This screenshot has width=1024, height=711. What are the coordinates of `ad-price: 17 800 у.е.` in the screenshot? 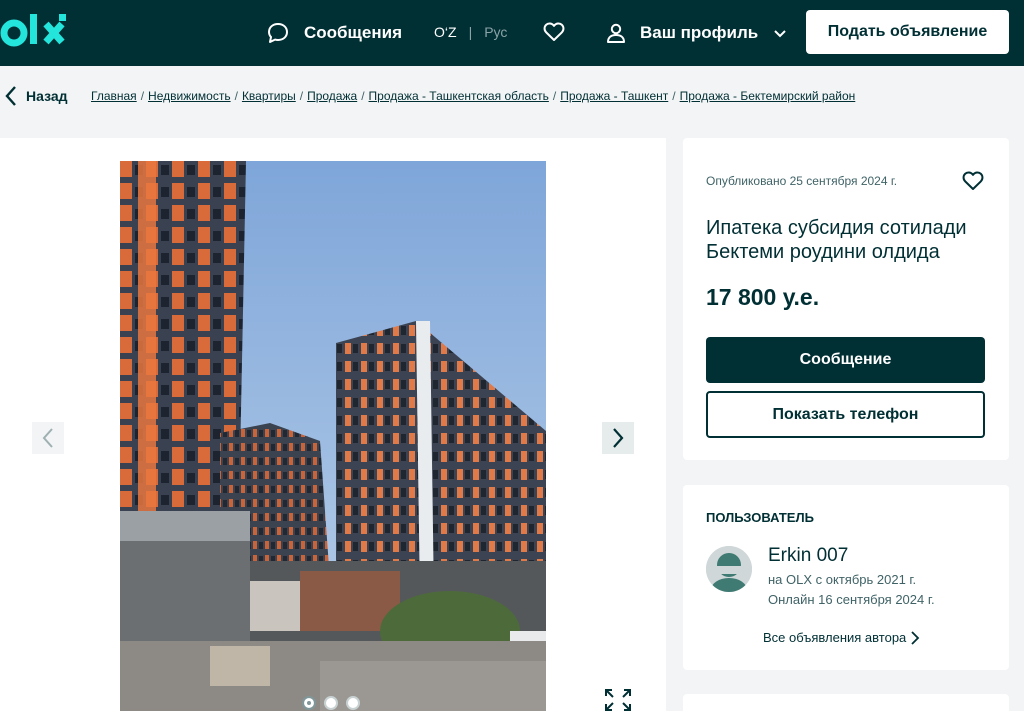 It's located at (763, 297).